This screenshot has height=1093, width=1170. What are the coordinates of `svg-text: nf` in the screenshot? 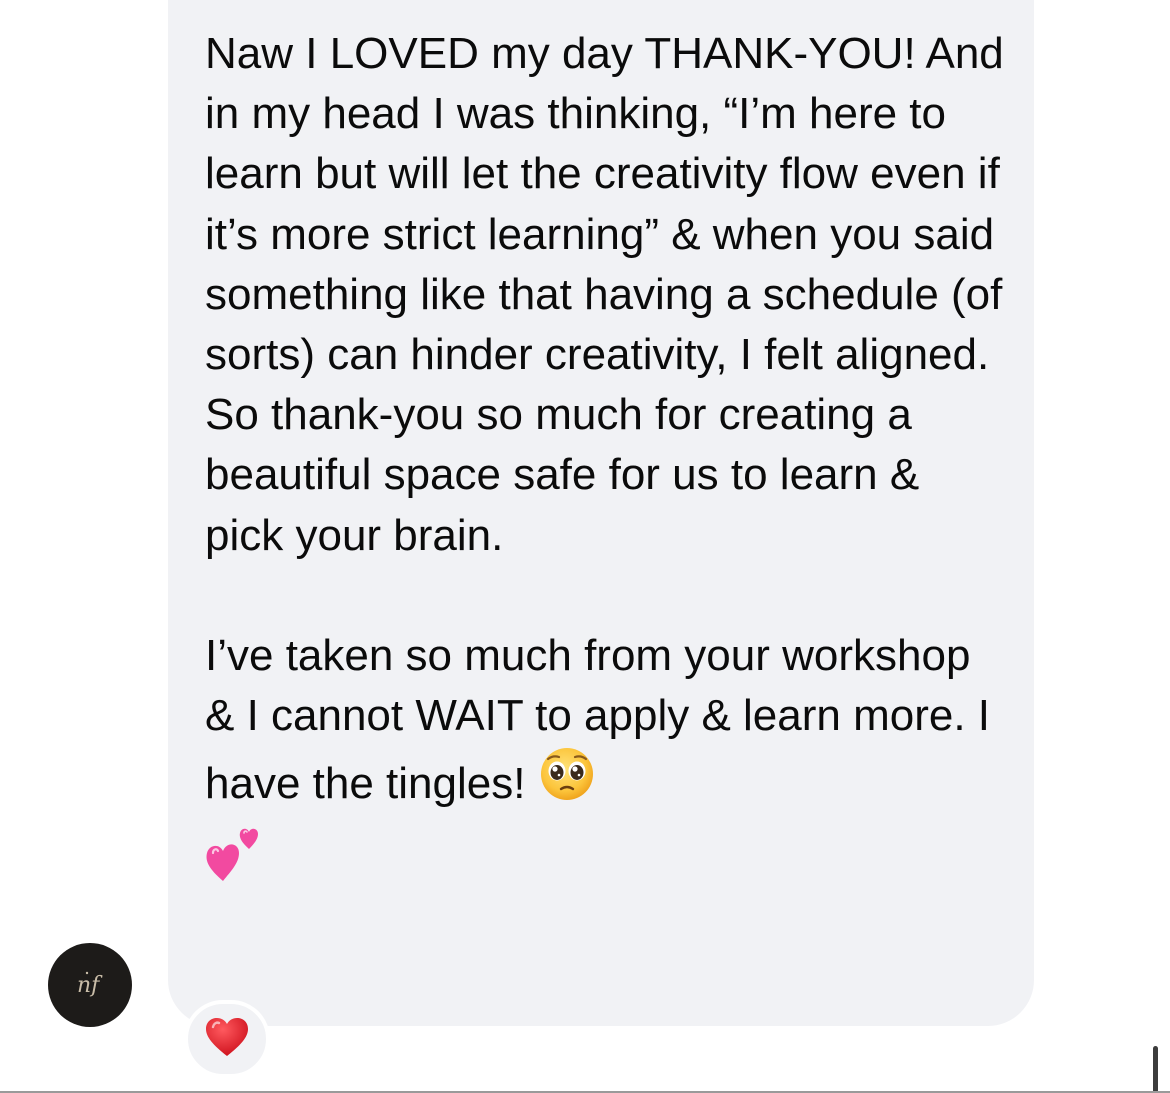 It's located at (90, 985).